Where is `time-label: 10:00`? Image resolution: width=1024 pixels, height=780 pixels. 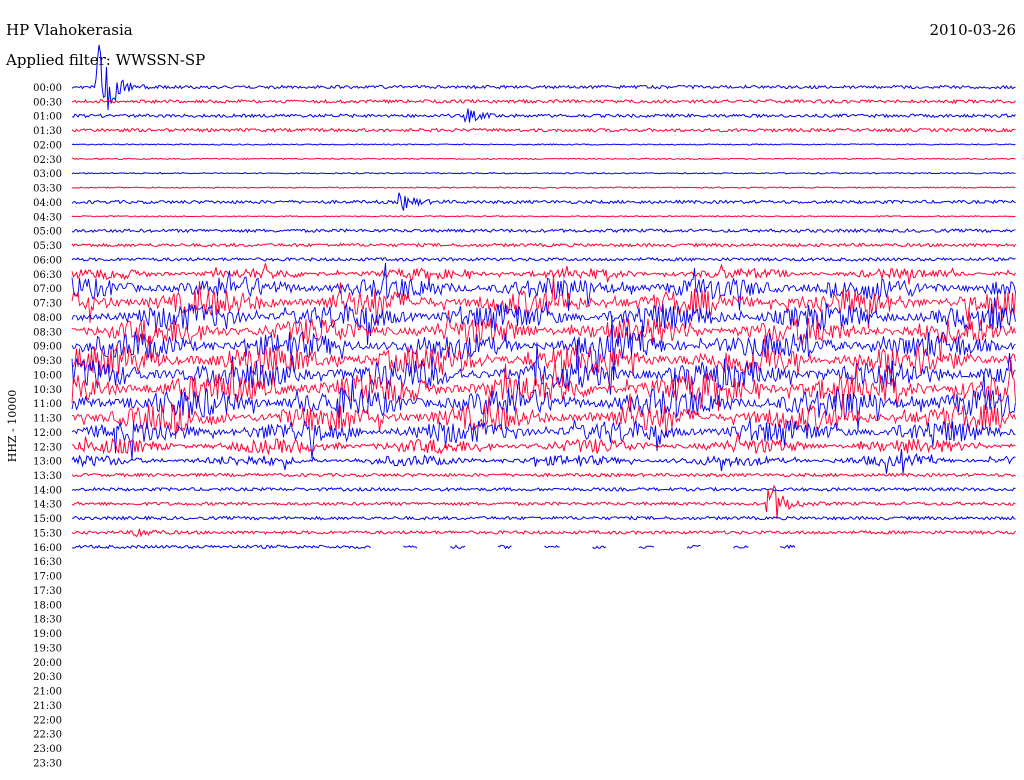
time-label: 10:00 is located at coordinates (47, 375).